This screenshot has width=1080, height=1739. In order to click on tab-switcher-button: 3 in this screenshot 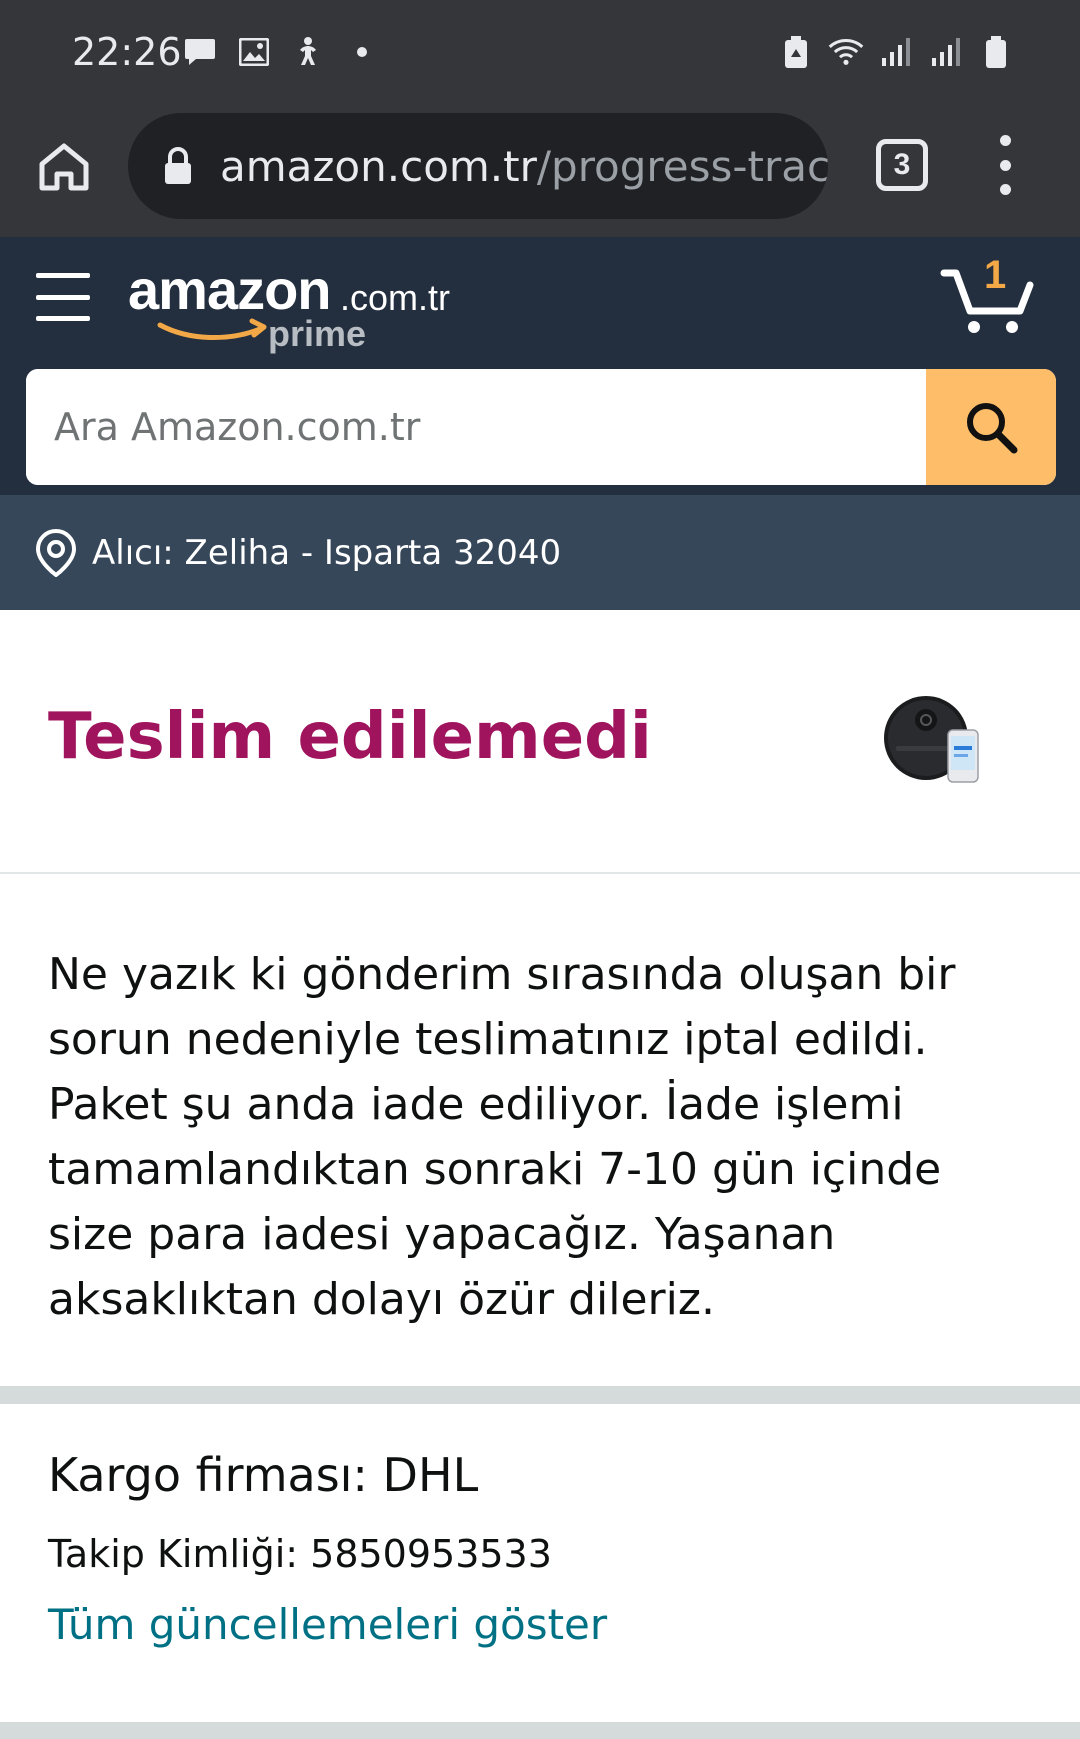, I will do `click(902, 165)`.